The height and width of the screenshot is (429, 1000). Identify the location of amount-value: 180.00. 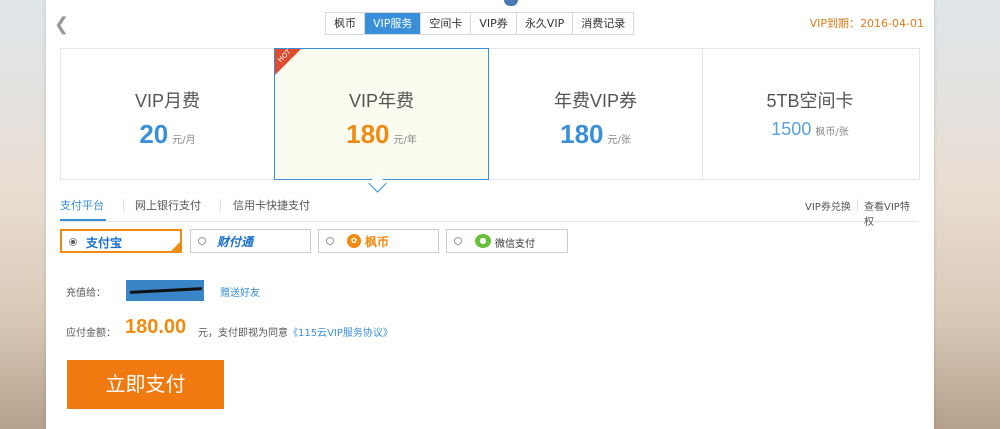
(156, 327).